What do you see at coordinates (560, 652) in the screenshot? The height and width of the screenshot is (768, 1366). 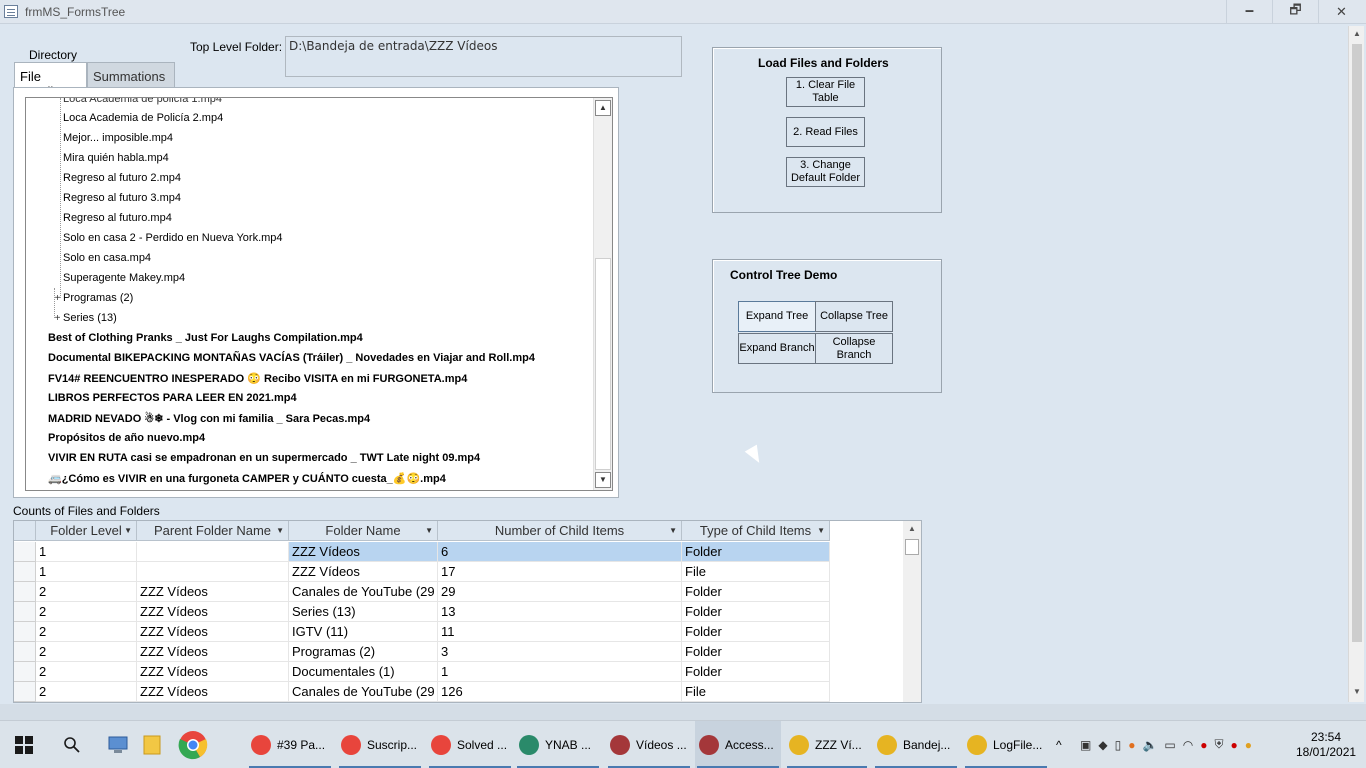 I see `grid-cell: 3` at bounding box center [560, 652].